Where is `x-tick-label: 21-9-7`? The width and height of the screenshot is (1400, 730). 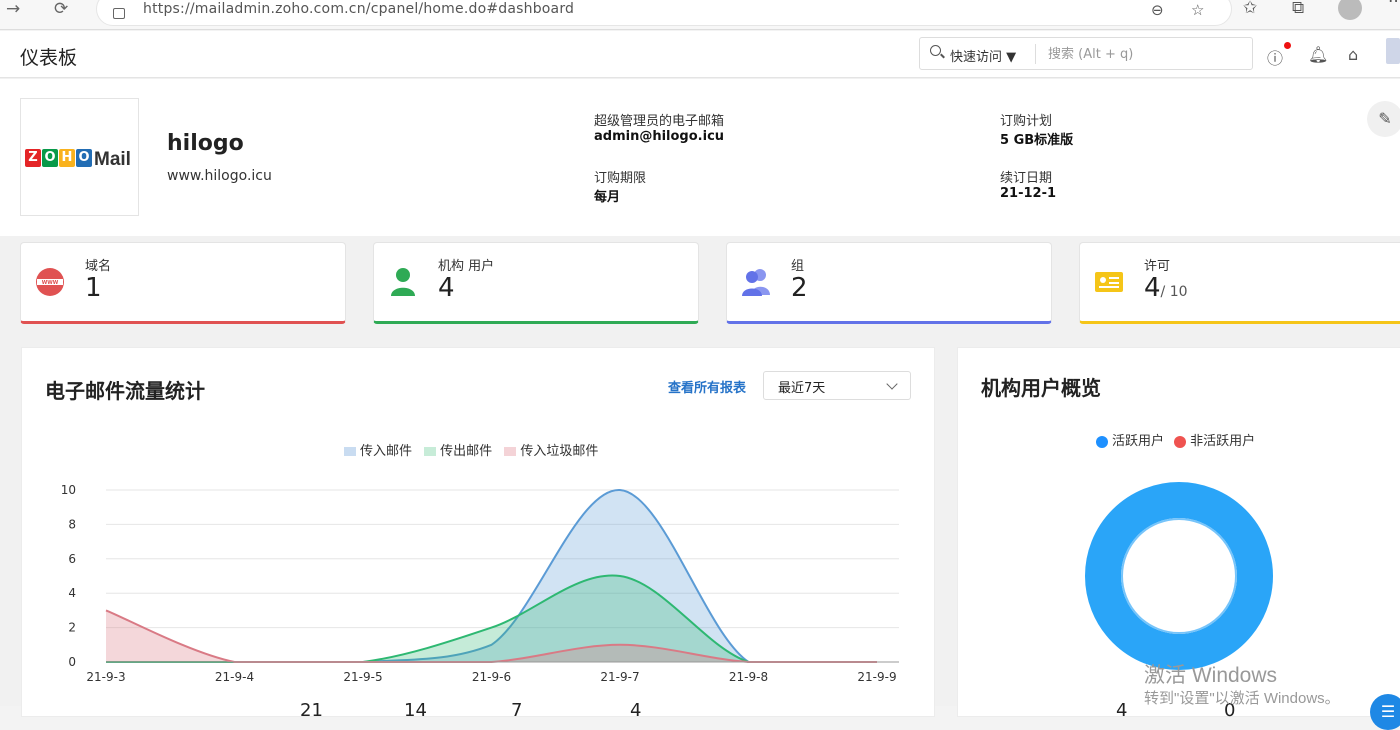
x-tick-label: 21-9-7 is located at coordinates (619, 677).